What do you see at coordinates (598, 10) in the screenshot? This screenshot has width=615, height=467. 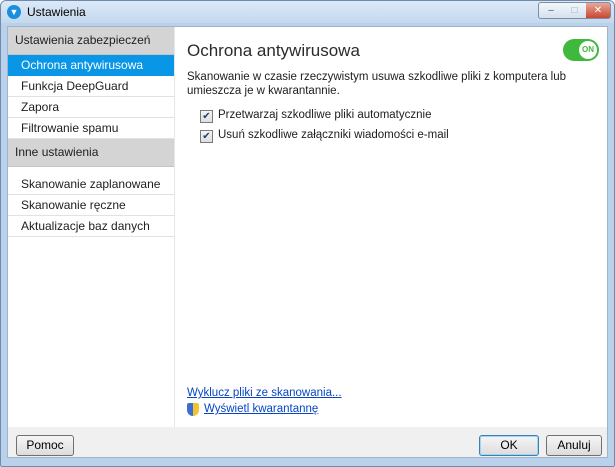 I see `close-button: ✕` at bounding box center [598, 10].